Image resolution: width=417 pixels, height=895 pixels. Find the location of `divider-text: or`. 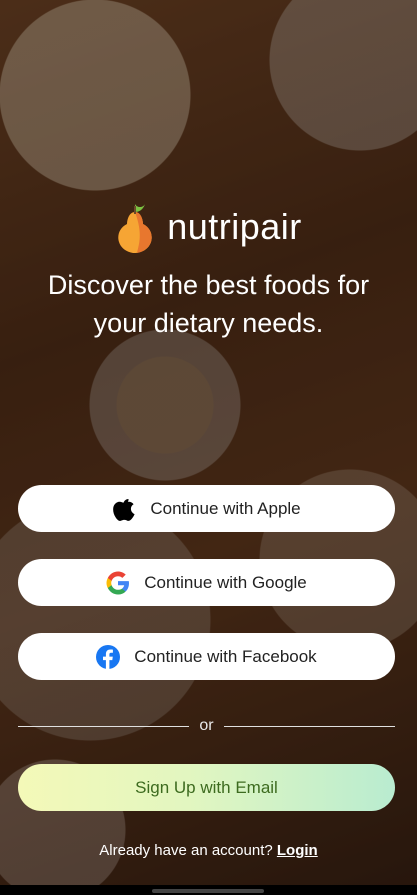

divider-text: or is located at coordinates (206, 725).